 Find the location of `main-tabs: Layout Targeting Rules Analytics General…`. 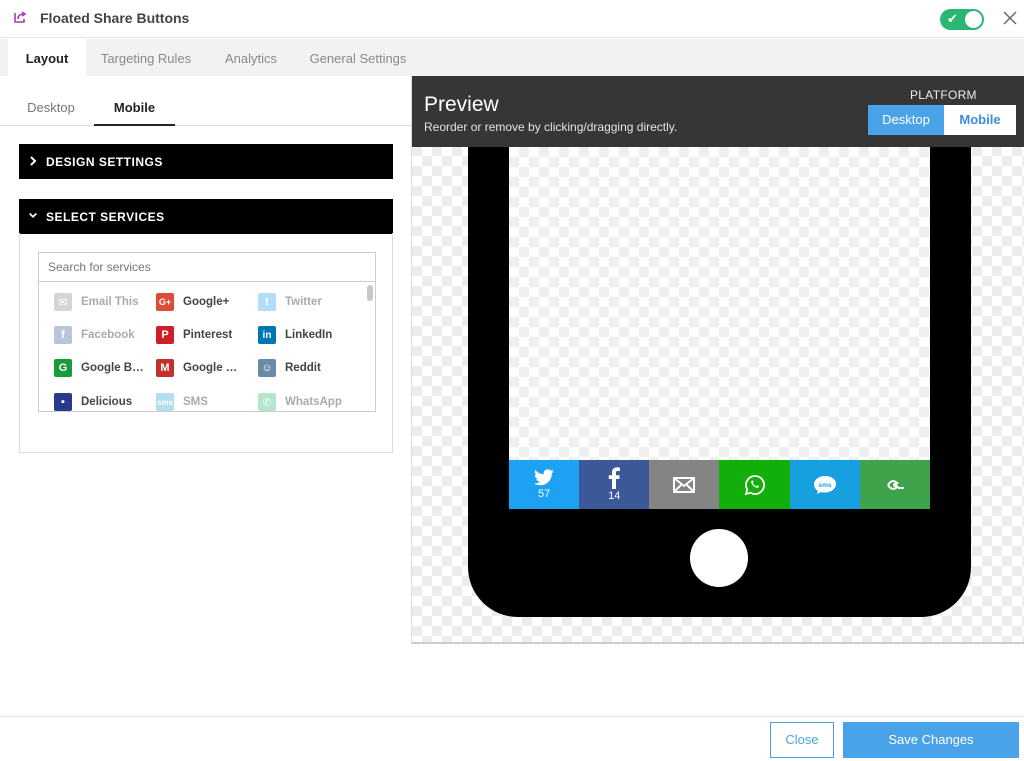

main-tabs: Layout Targeting Rules Analytics General… is located at coordinates (512, 57).